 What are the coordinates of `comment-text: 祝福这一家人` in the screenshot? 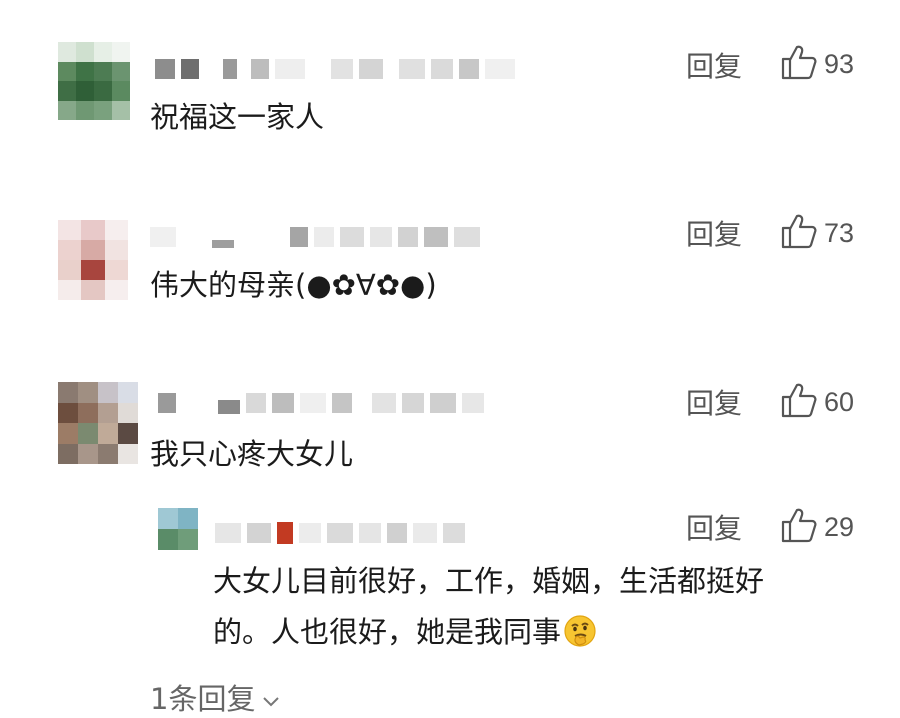 It's located at (237, 117).